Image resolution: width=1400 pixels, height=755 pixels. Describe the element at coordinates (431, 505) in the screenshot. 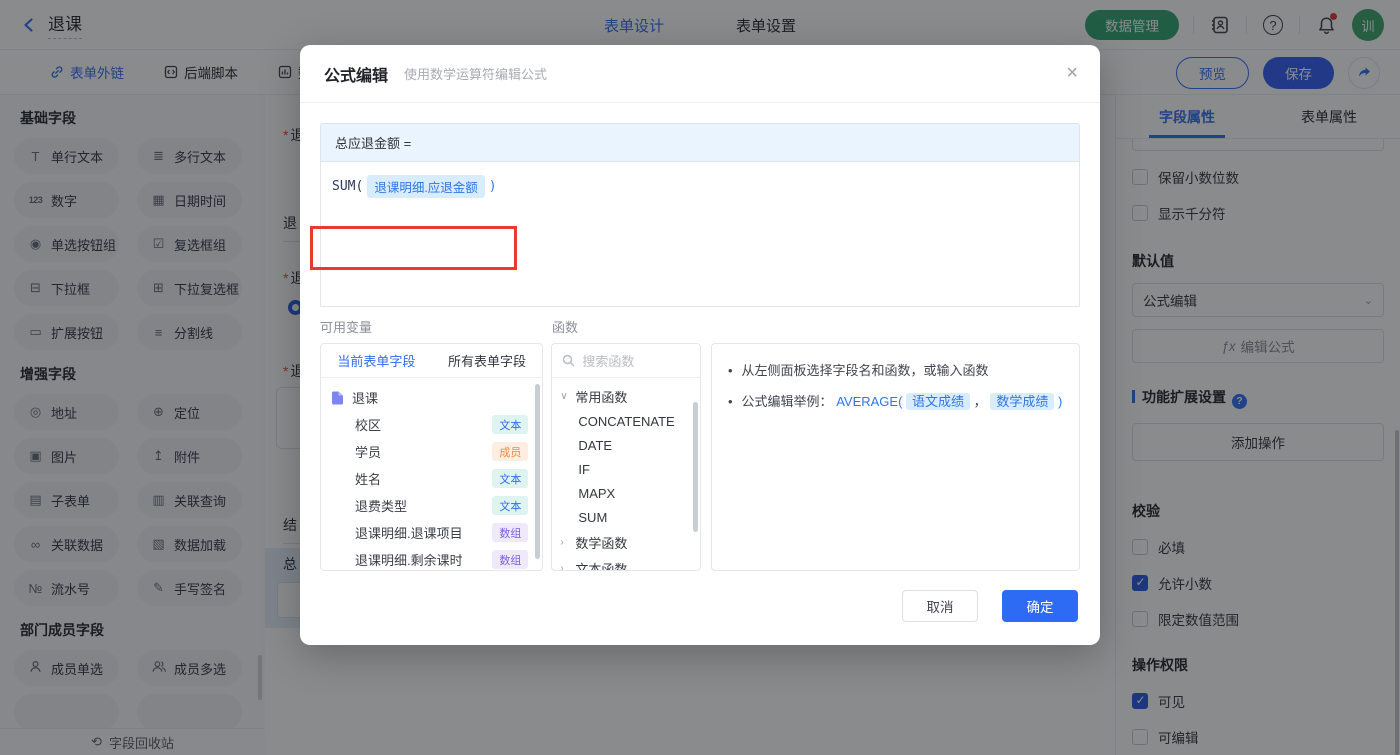

I see `var-row: 退费类型 文本` at that location.